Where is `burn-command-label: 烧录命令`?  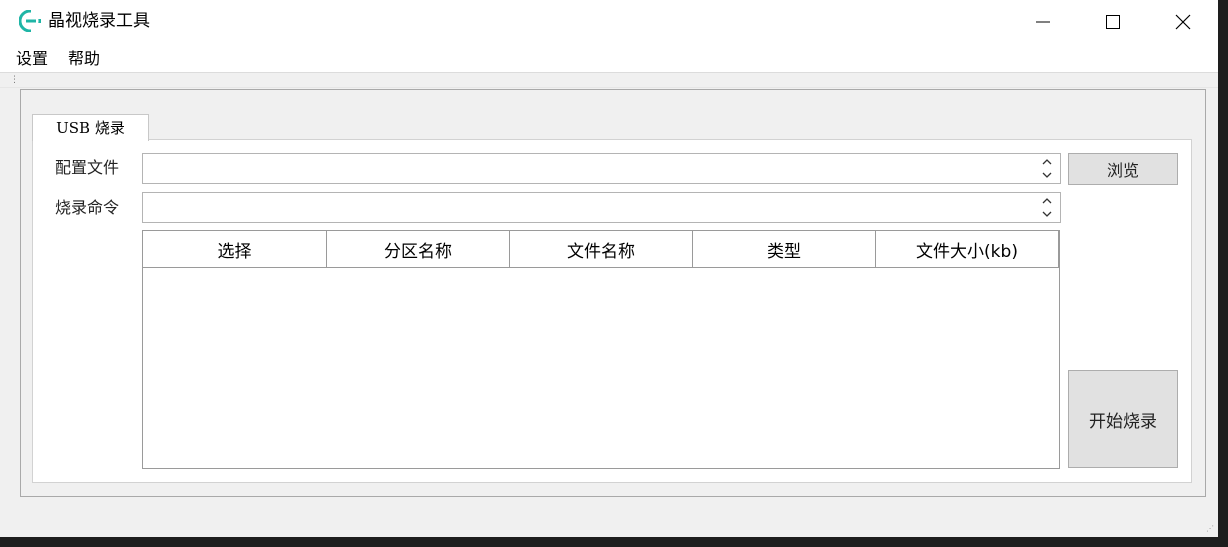
burn-command-label: 烧录命令 is located at coordinates (87, 207).